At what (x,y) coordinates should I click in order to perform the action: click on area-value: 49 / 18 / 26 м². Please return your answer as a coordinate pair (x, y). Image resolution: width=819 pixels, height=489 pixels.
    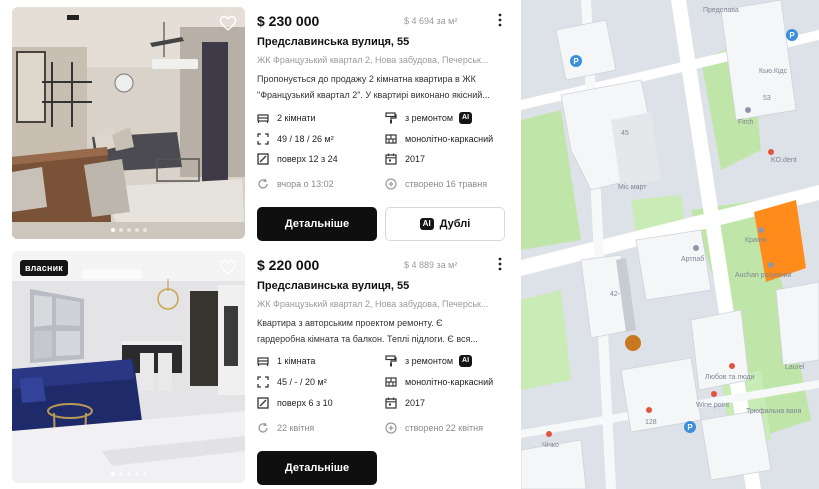
    Looking at the image, I should click on (305, 139).